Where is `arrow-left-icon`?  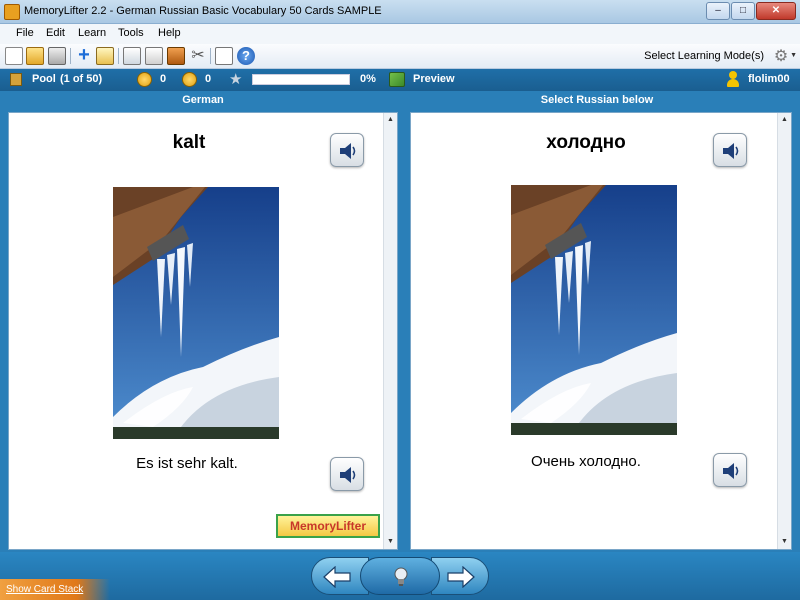
arrow-left-icon is located at coordinates (337, 577).